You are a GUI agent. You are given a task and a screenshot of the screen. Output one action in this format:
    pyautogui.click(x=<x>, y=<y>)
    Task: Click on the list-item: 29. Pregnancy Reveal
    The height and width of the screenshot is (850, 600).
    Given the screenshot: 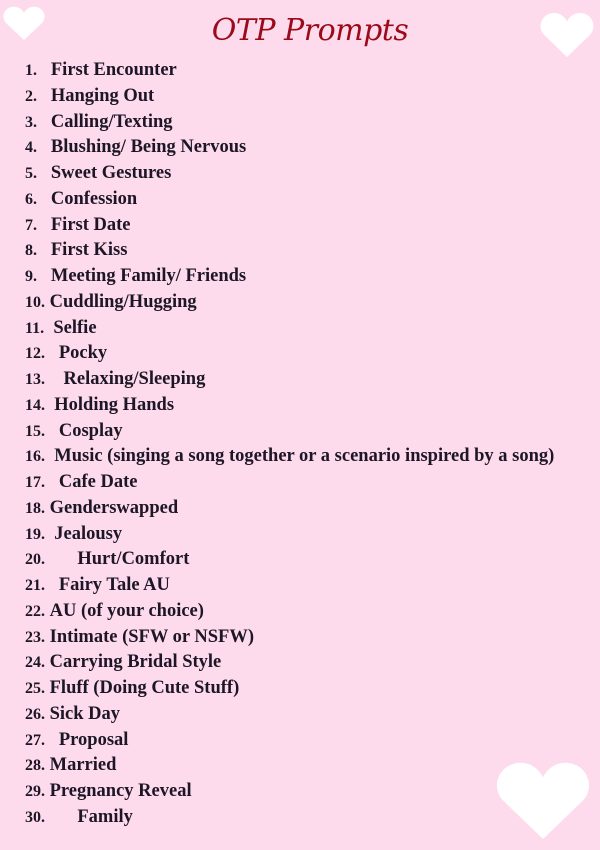 What is the action you would take?
    pyautogui.click(x=289, y=792)
    